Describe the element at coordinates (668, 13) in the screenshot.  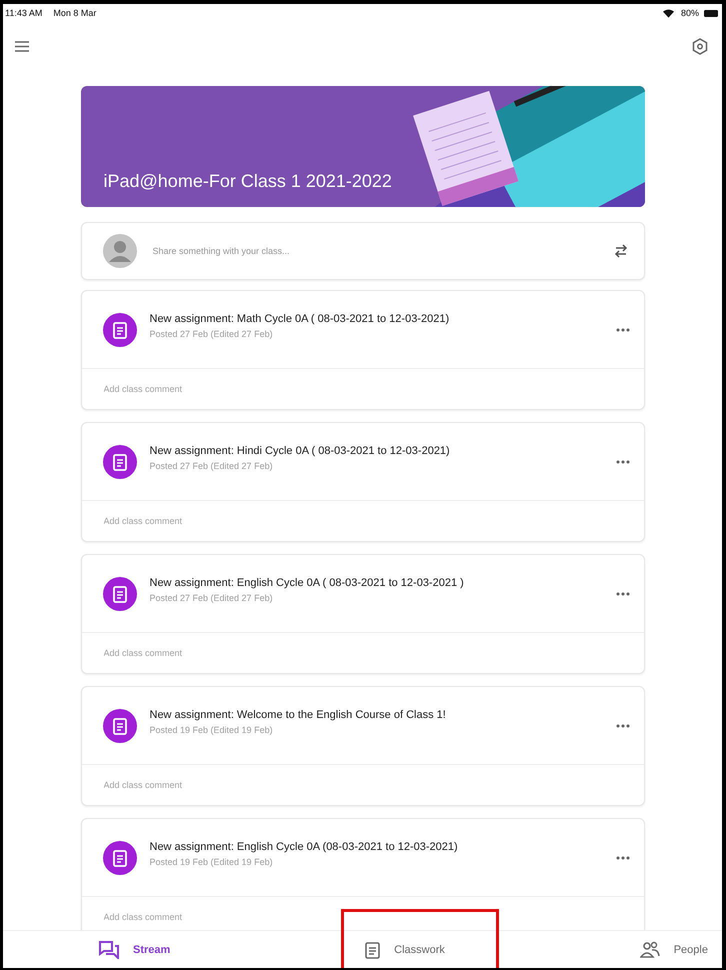
I see `wifi-icon` at that location.